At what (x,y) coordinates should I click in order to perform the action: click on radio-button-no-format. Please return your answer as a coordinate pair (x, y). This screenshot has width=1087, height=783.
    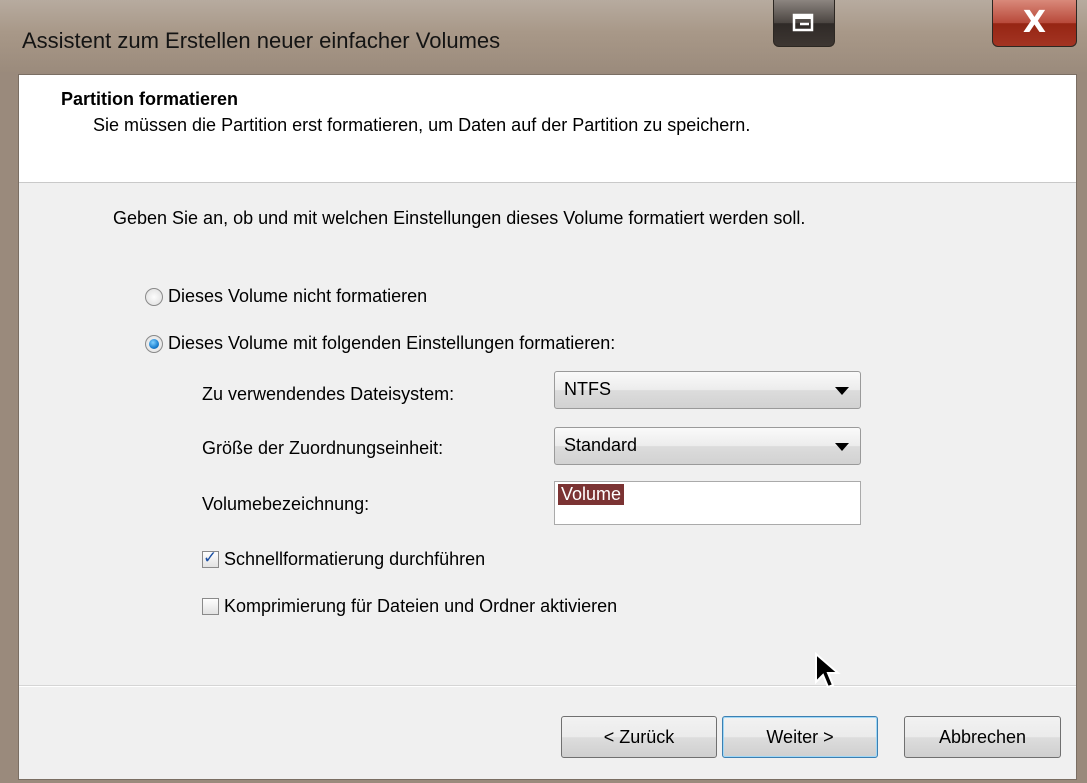
    Looking at the image, I should click on (154, 296).